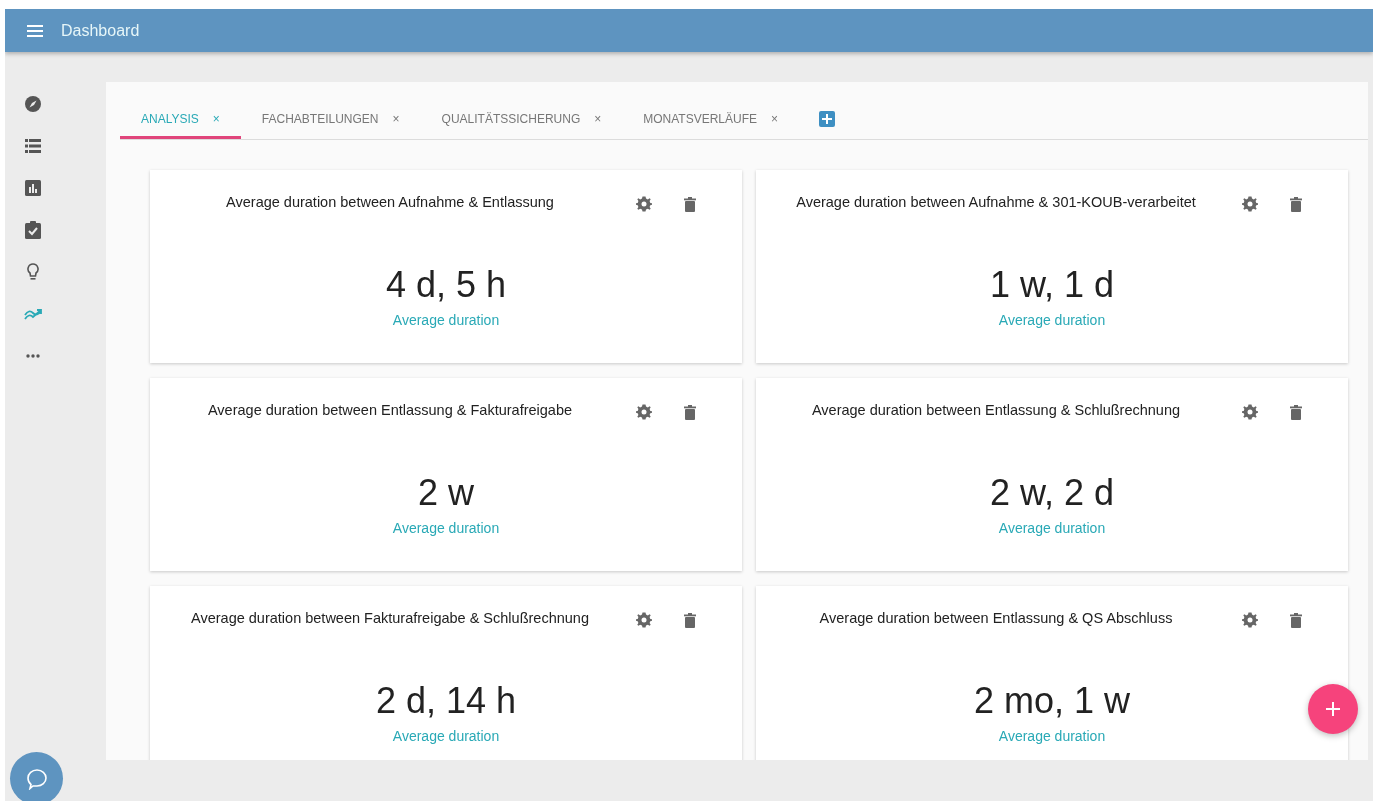 The height and width of the screenshot is (801, 1373). Describe the element at coordinates (390, 618) in the screenshot. I see `widget-title: Average duration between Fakturafreigabe & Schlußrechnung` at that location.